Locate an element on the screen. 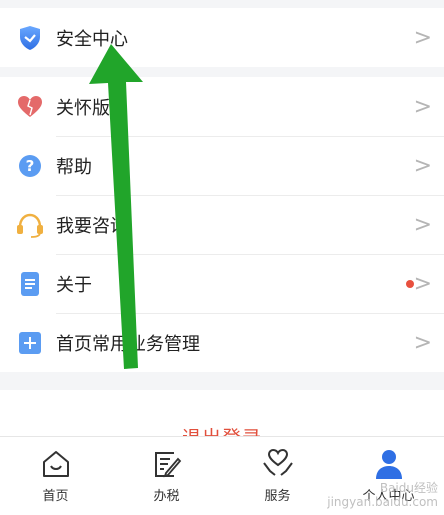 The width and height of the screenshot is (444, 515). tab-home: 首页 is located at coordinates (55, 476).